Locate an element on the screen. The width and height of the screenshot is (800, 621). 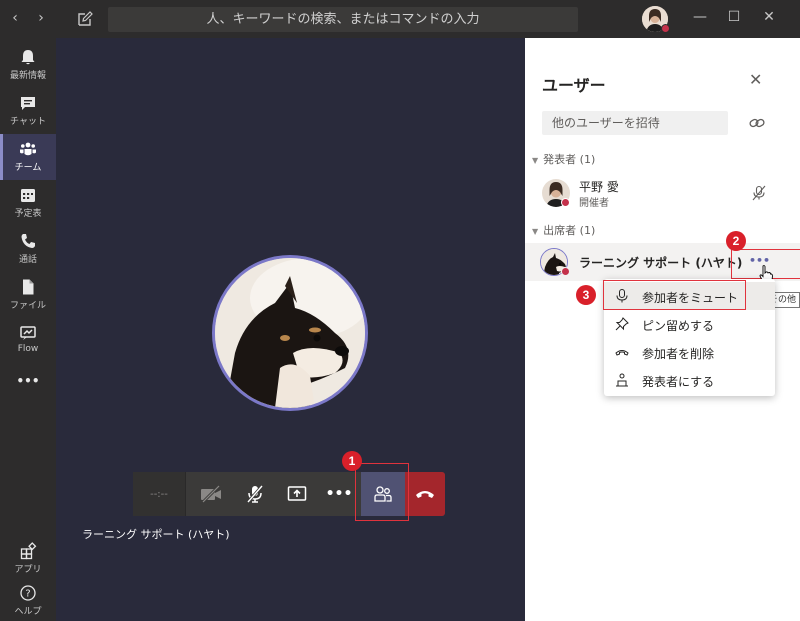
back-button: ‹ is located at coordinates (15, 18).